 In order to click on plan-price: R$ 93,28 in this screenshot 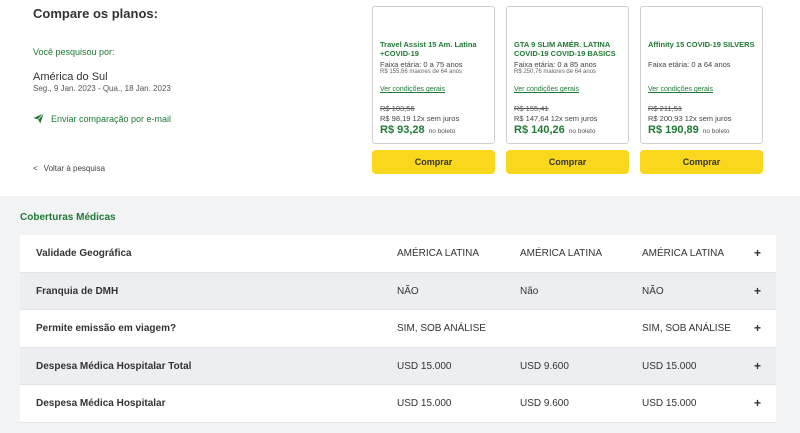, I will do `click(402, 130)`.